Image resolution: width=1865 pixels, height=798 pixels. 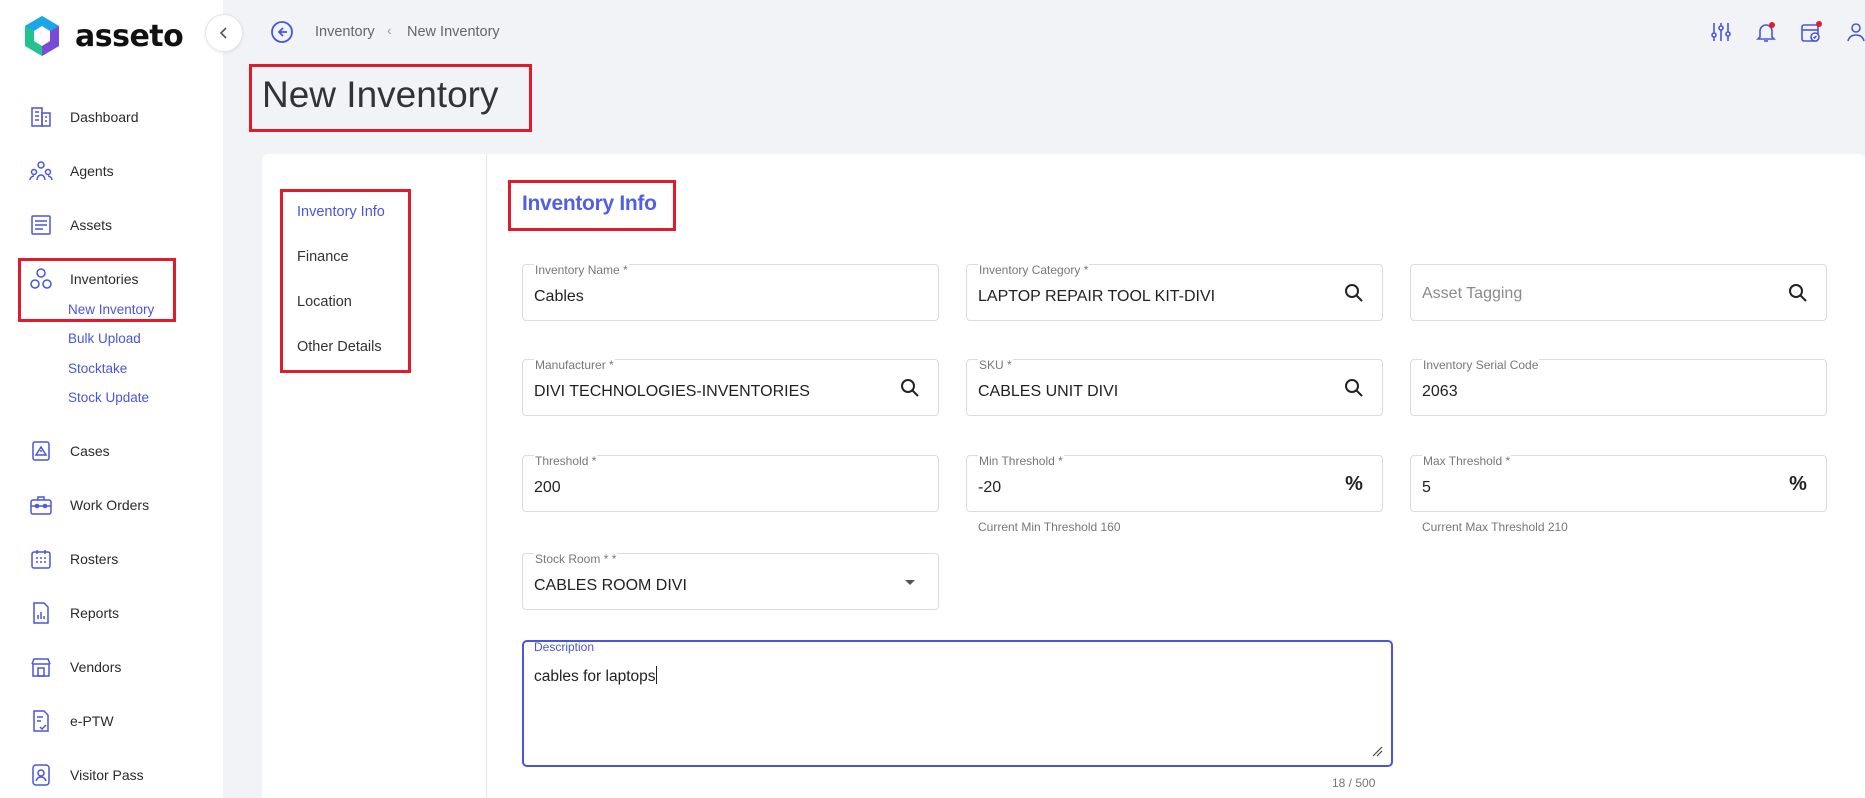 I want to click on form-nav-other-details: Other Details, so click(x=339, y=347).